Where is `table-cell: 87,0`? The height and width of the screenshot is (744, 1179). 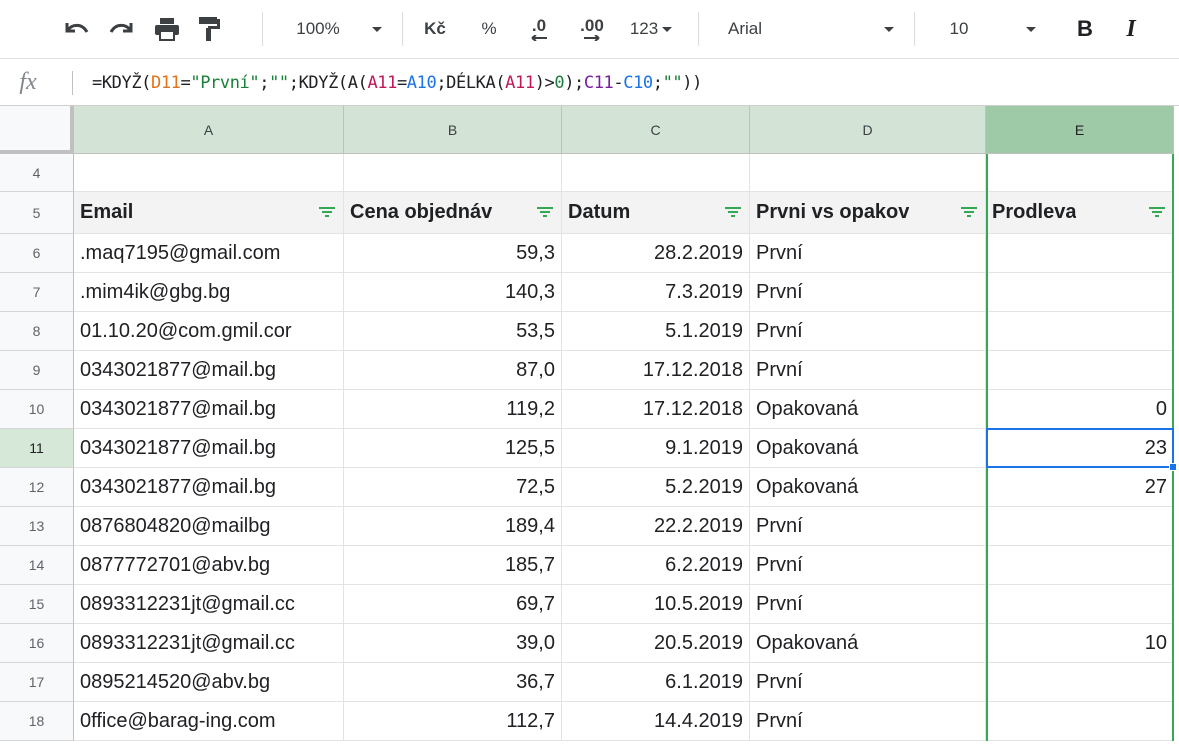
table-cell: 87,0 is located at coordinates (453, 370).